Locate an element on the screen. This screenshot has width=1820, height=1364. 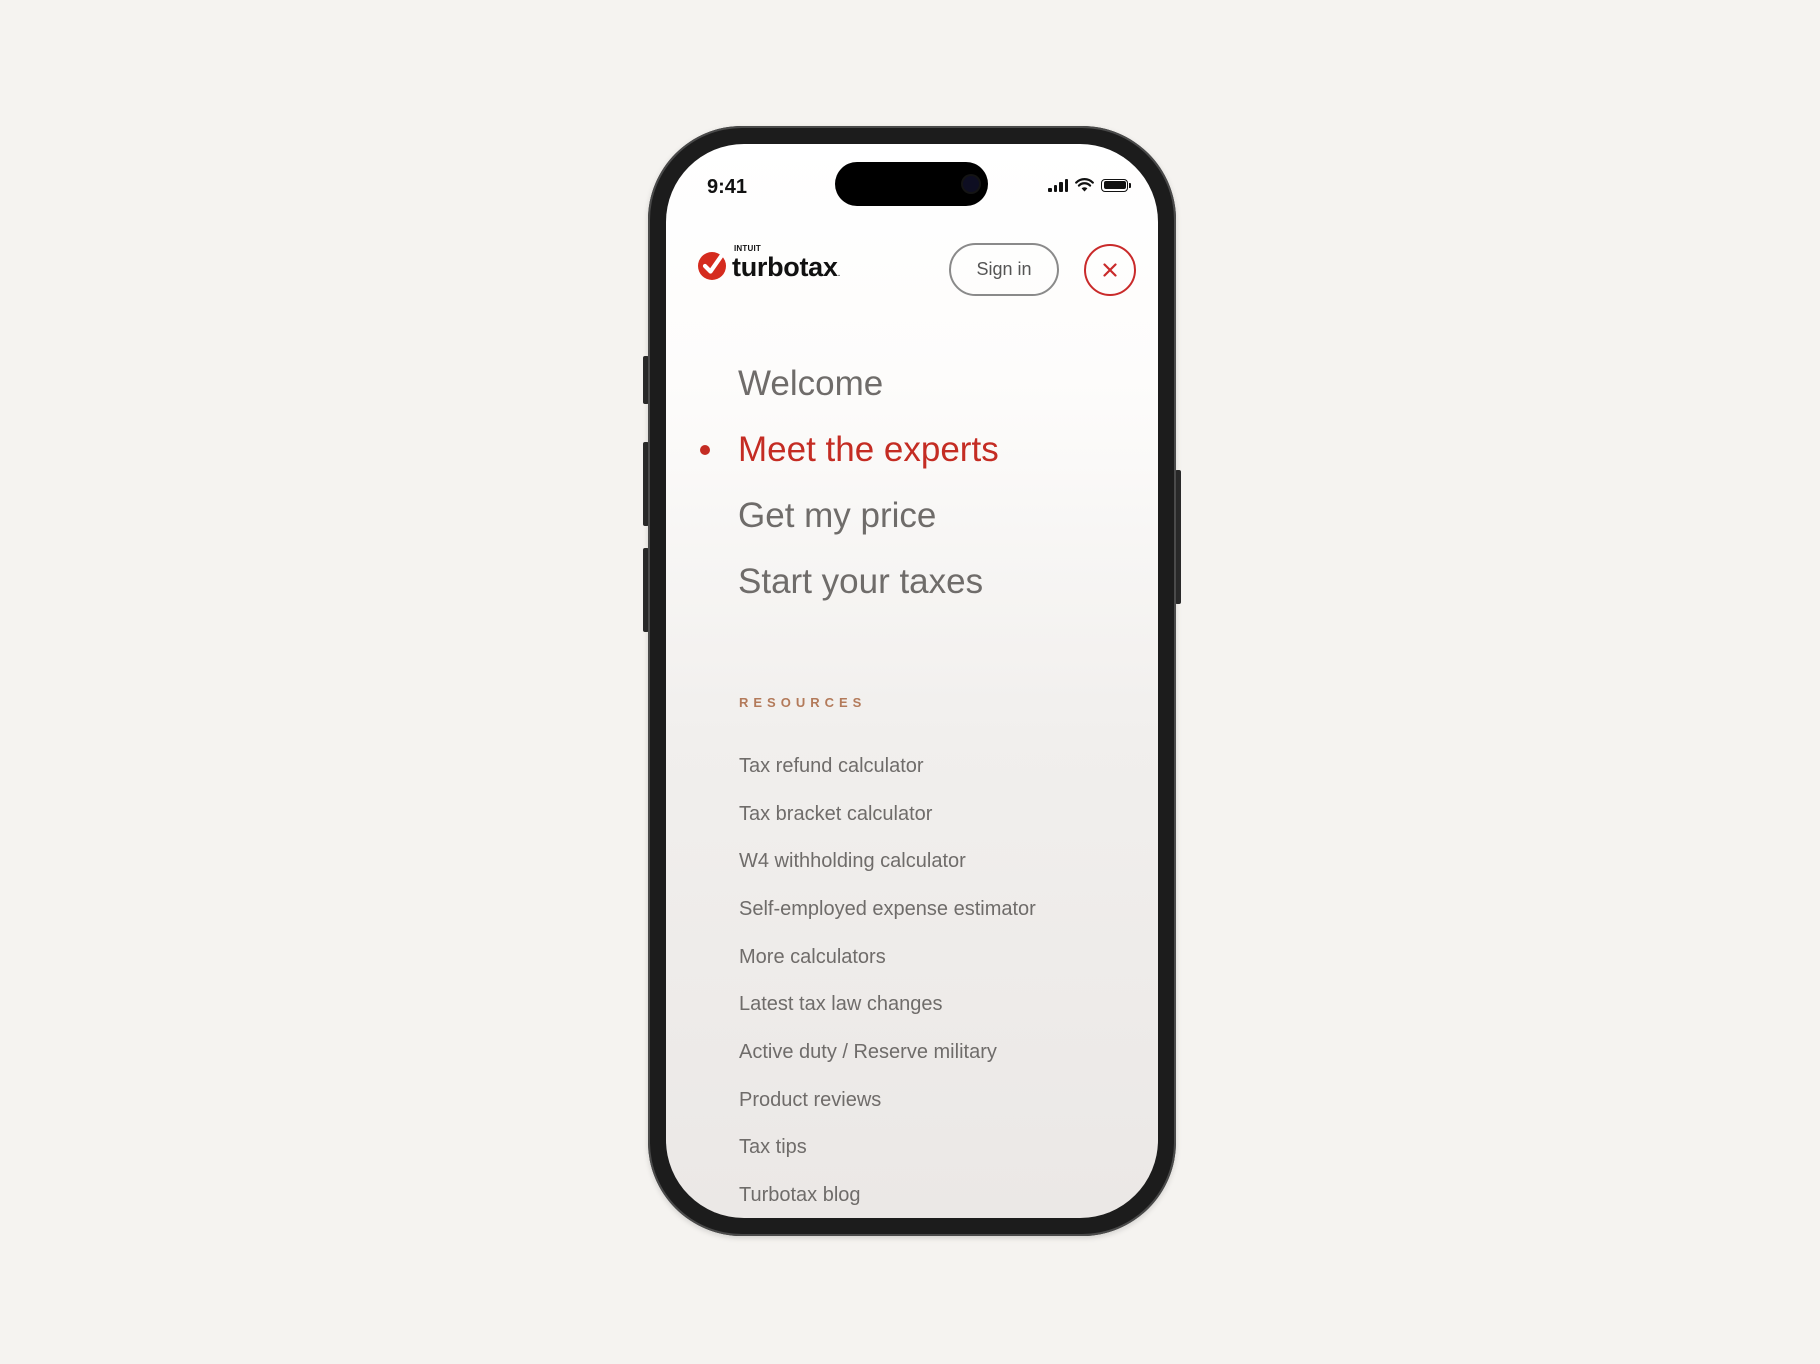
status-icons is located at coordinates (1089, 185).